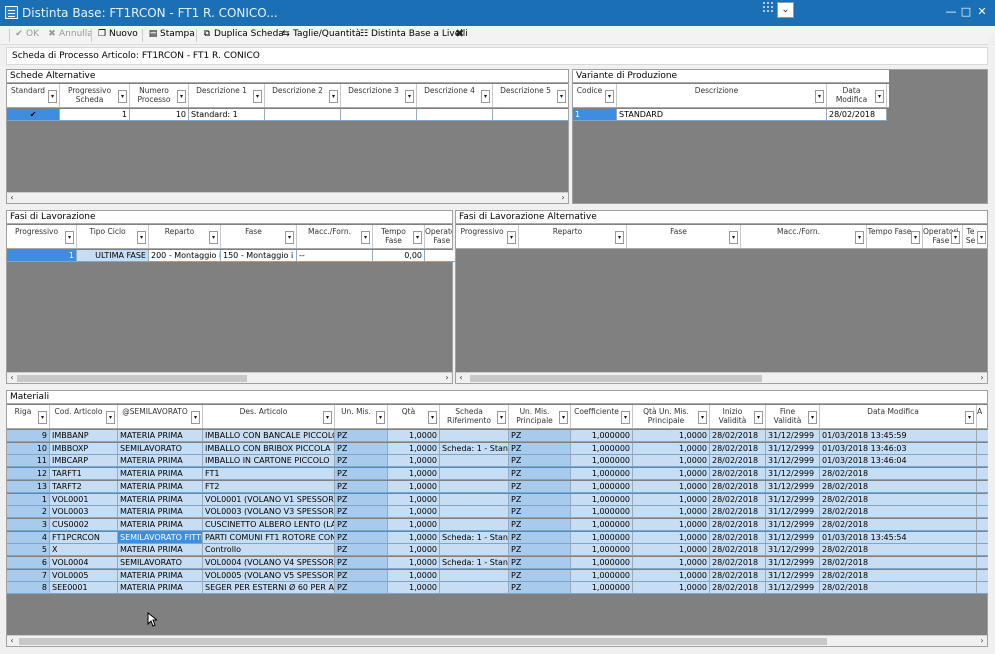 The height and width of the screenshot is (654, 995). I want to click on fasi-col-header: Progressivo ▾, so click(42, 236).